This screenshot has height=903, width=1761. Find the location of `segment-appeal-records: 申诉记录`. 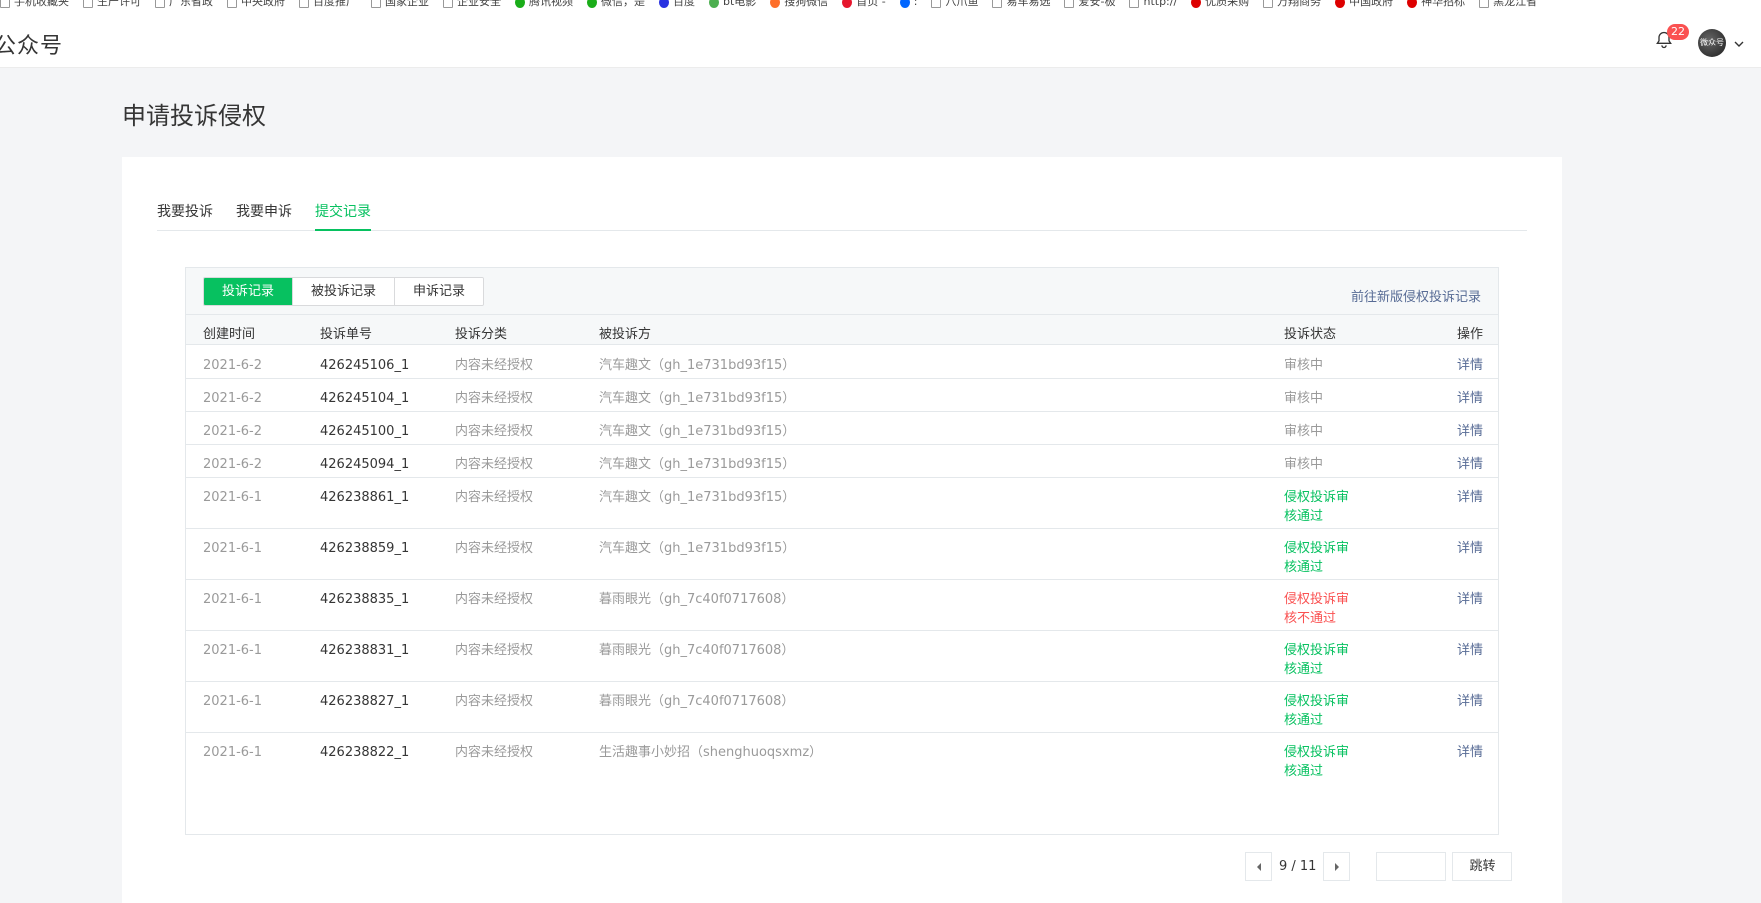

segment-appeal-records: 申诉记录 is located at coordinates (439, 291).